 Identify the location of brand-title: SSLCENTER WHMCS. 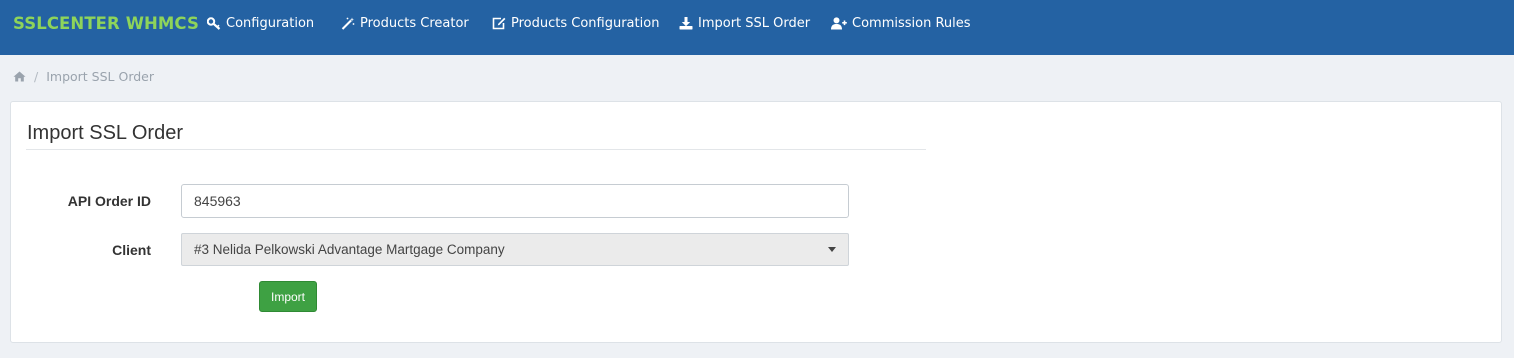
(106, 23).